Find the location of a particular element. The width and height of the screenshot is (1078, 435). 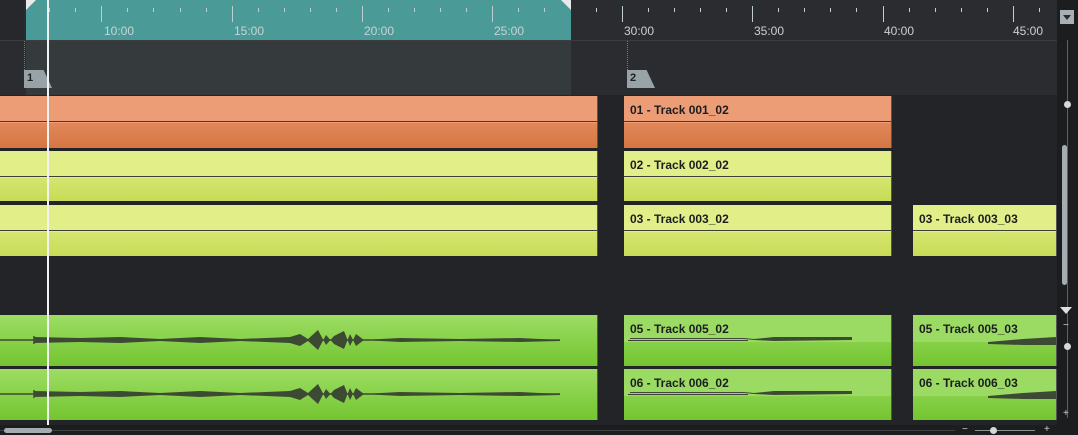

vertical-scroll-column: − + is located at coordinates (1067, 217).